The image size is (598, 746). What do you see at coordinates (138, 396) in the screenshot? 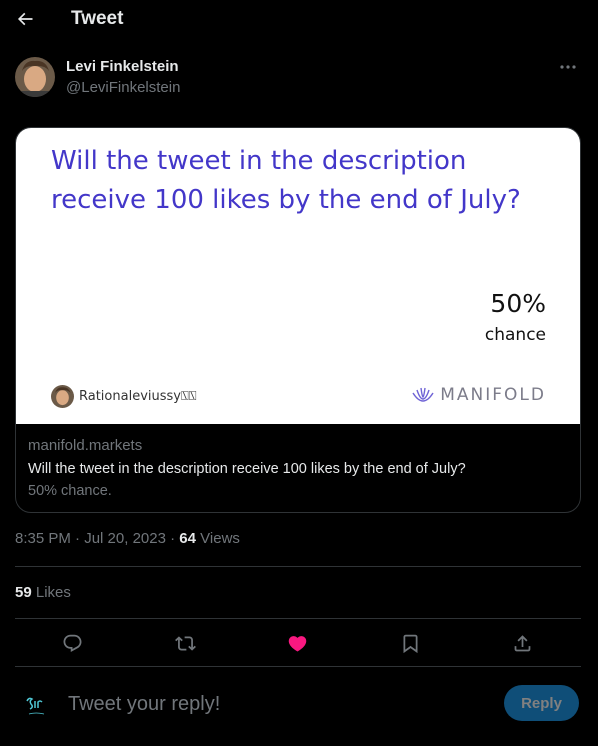
I see `card-creator-name: Rationaleviussy⍂⍂` at bounding box center [138, 396].